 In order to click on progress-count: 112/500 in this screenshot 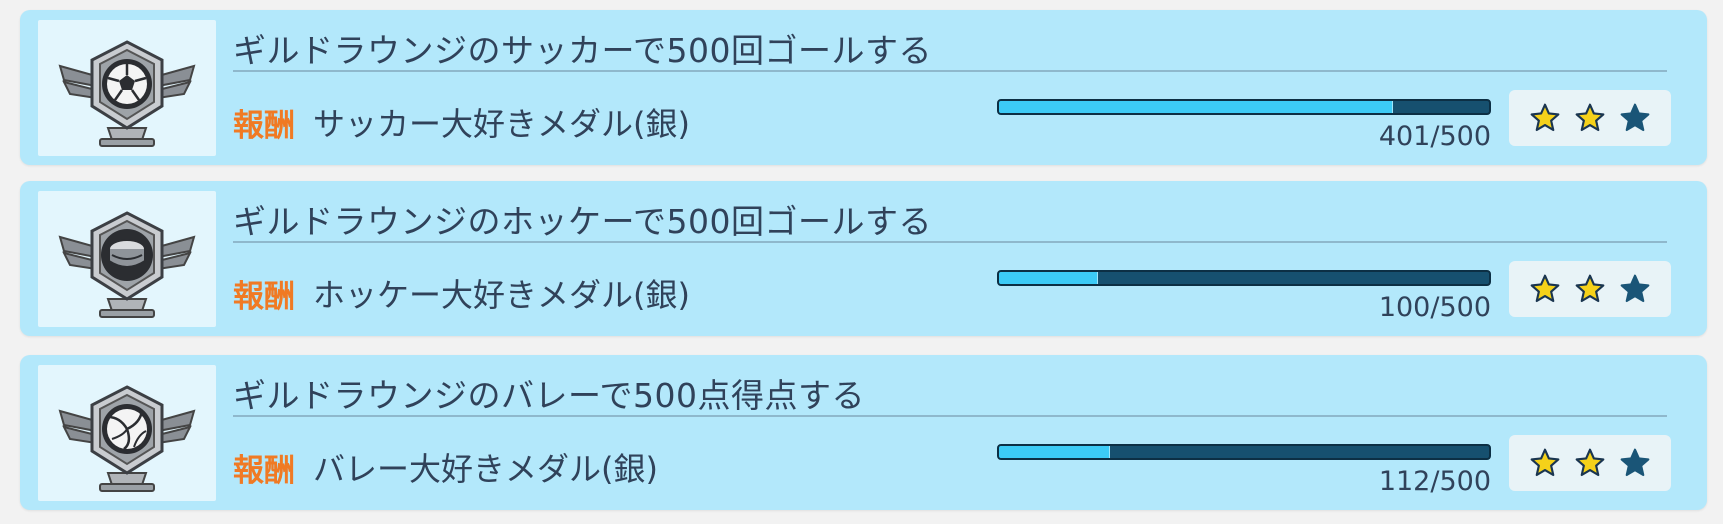, I will do `click(1434, 481)`.